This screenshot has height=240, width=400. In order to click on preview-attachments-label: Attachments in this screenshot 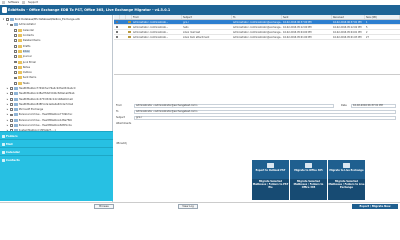, I will do `click(124, 123)`.